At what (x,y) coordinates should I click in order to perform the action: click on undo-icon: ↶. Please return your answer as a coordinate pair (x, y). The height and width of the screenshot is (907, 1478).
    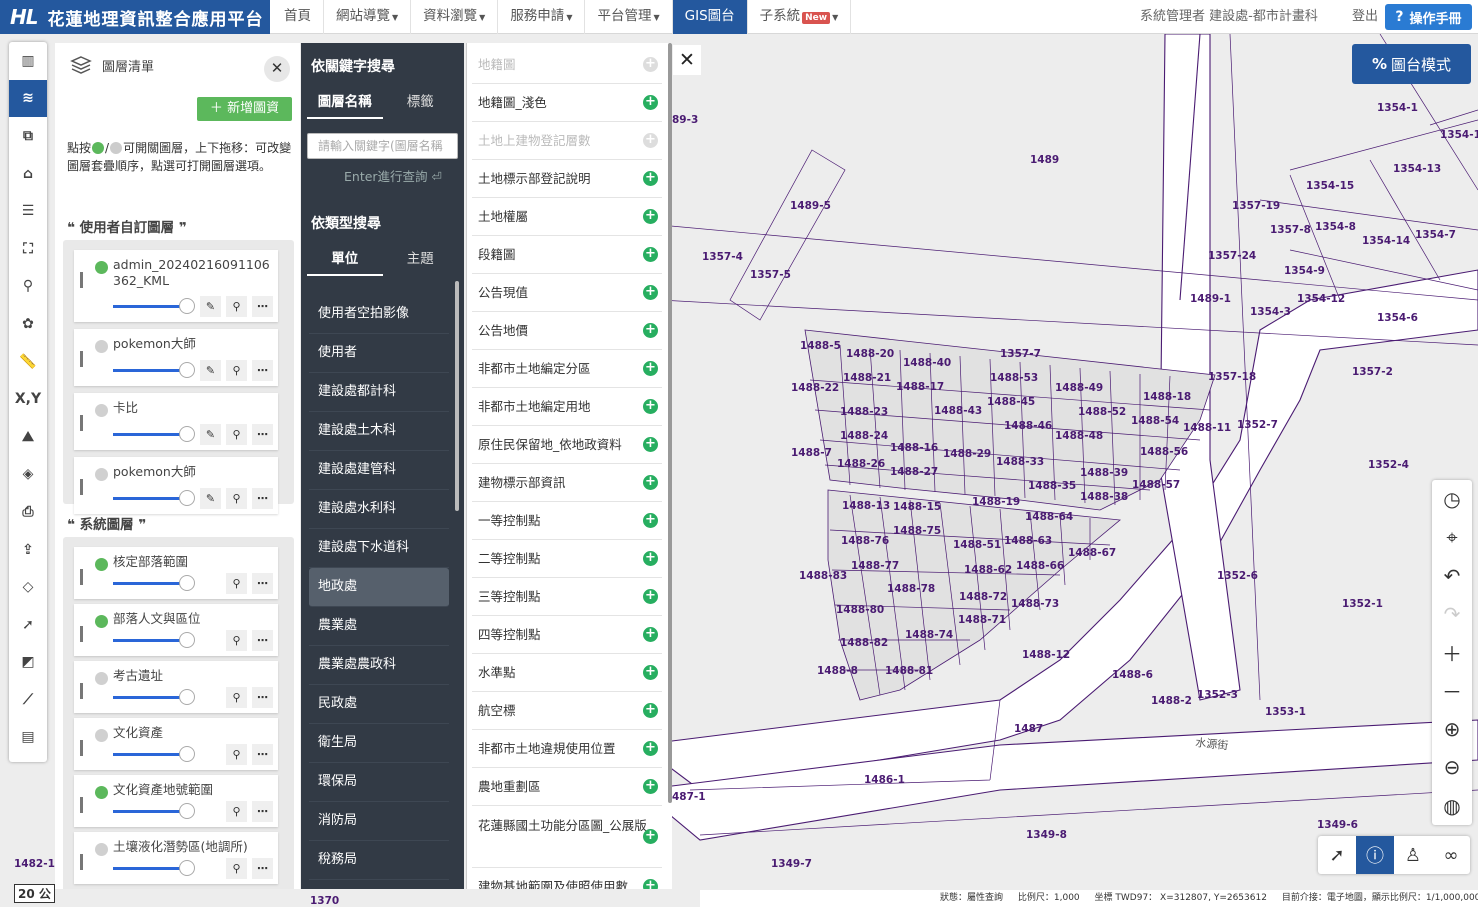
    Looking at the image, I should click on (1452, 576).